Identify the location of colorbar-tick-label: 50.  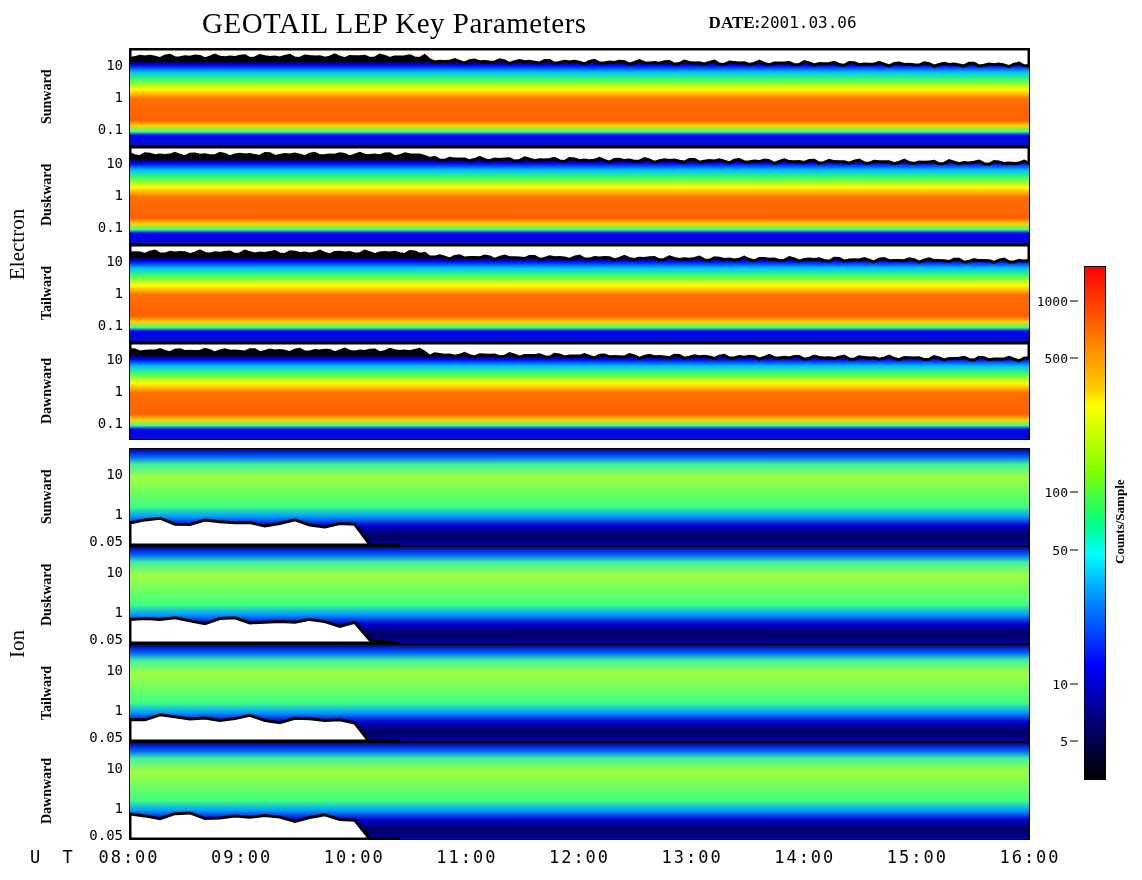
(1065, 550).